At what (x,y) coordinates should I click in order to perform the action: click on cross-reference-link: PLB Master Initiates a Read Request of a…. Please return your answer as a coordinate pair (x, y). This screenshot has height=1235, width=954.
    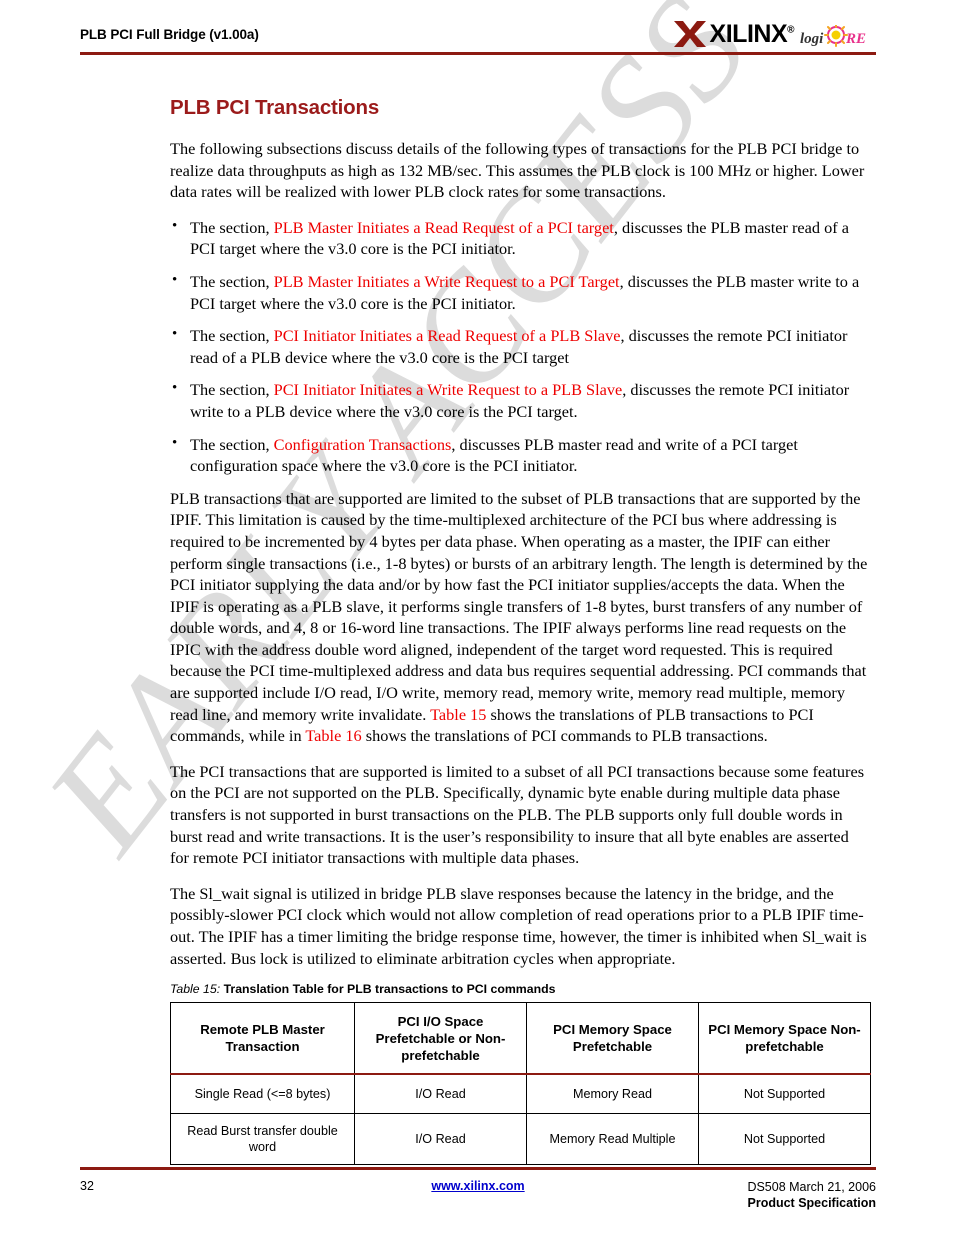
    Looking at the image, I should click on (444, 227).